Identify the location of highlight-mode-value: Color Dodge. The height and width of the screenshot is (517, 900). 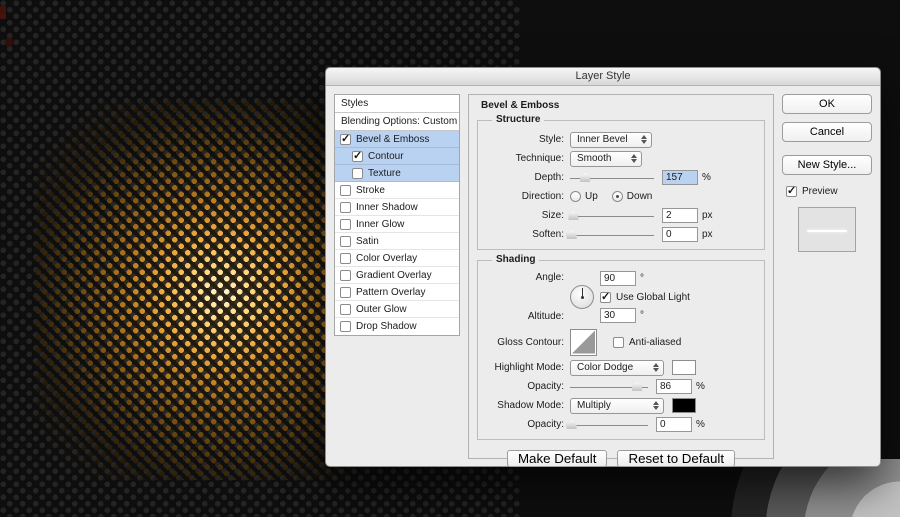
(605, 367).